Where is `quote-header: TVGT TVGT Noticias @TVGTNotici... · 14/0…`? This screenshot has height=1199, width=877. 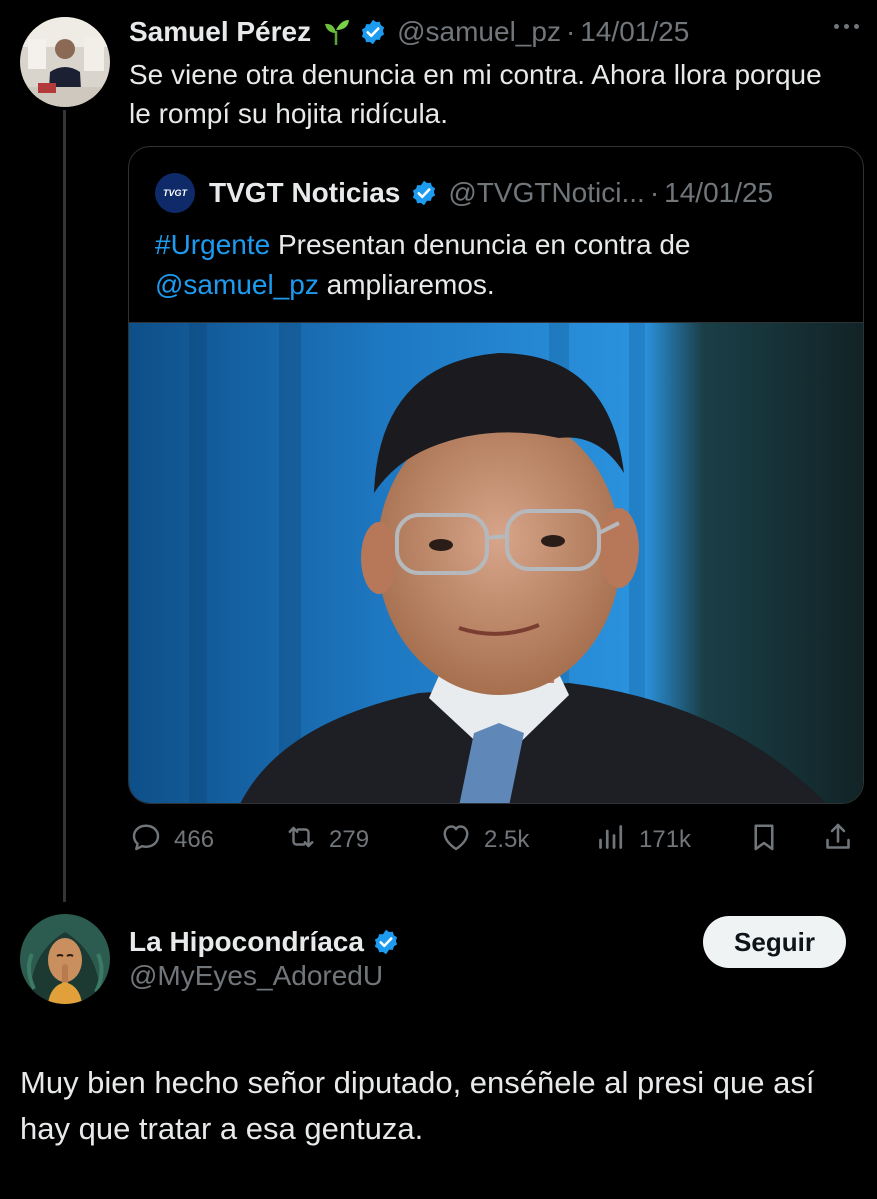
quote-header: TVGT TVGT Noticias @TVGTNotici... · 14/0… is located at coordinates (464, 193).